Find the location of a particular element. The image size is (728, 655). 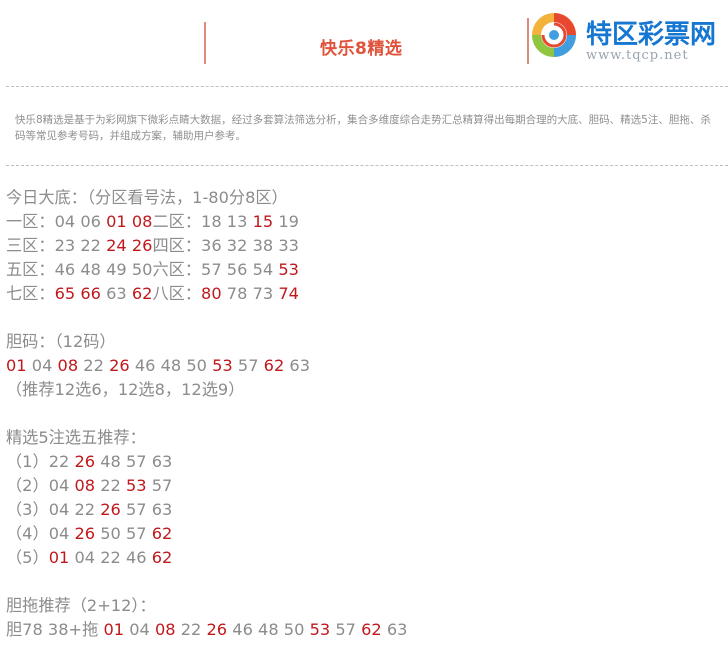

lottery-number: 19 is located at coordinates (288, 221).